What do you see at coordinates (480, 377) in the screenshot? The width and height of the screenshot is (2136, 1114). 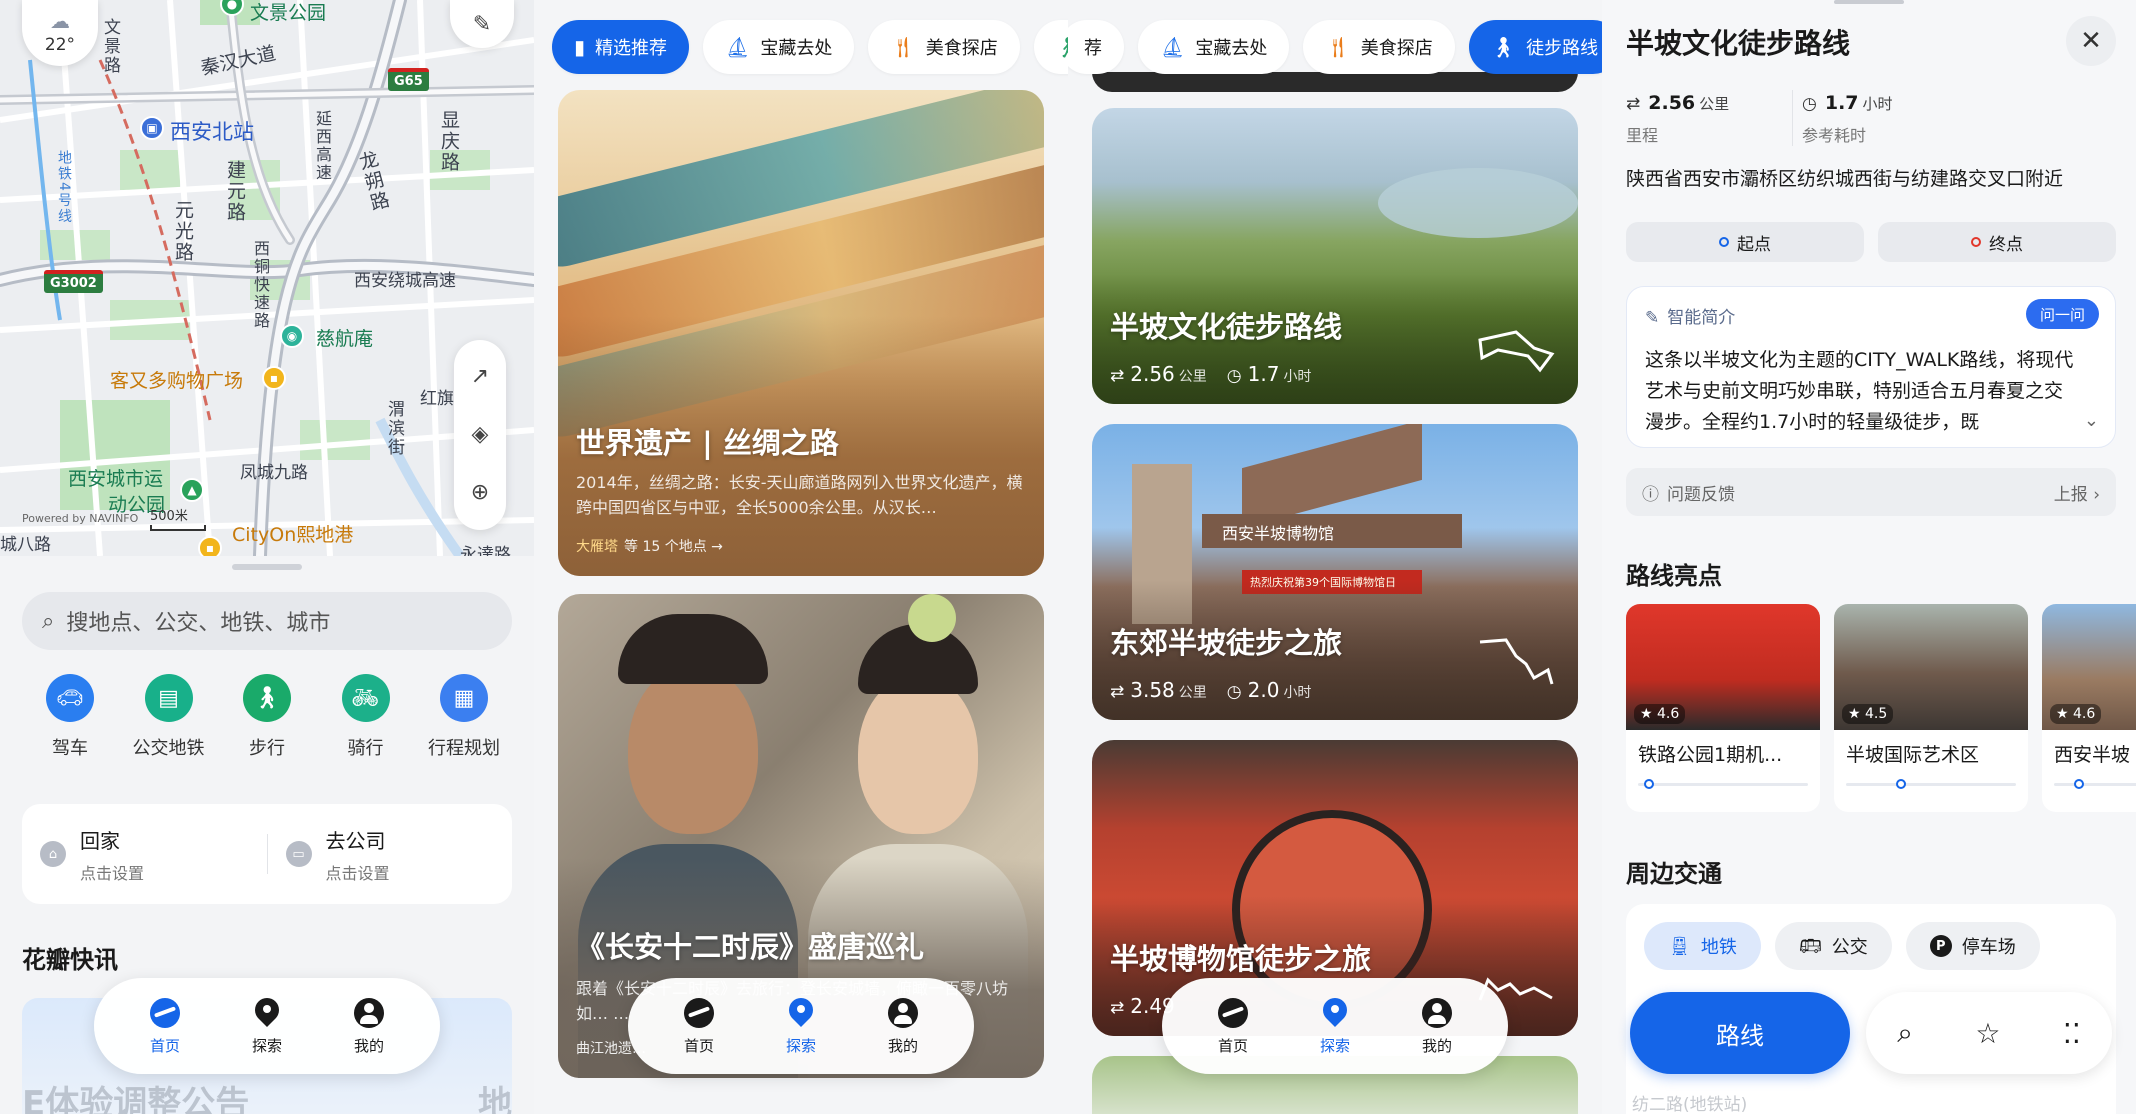 I see `direction-arrow-icon: ↗` at bounding box center [480, 377].